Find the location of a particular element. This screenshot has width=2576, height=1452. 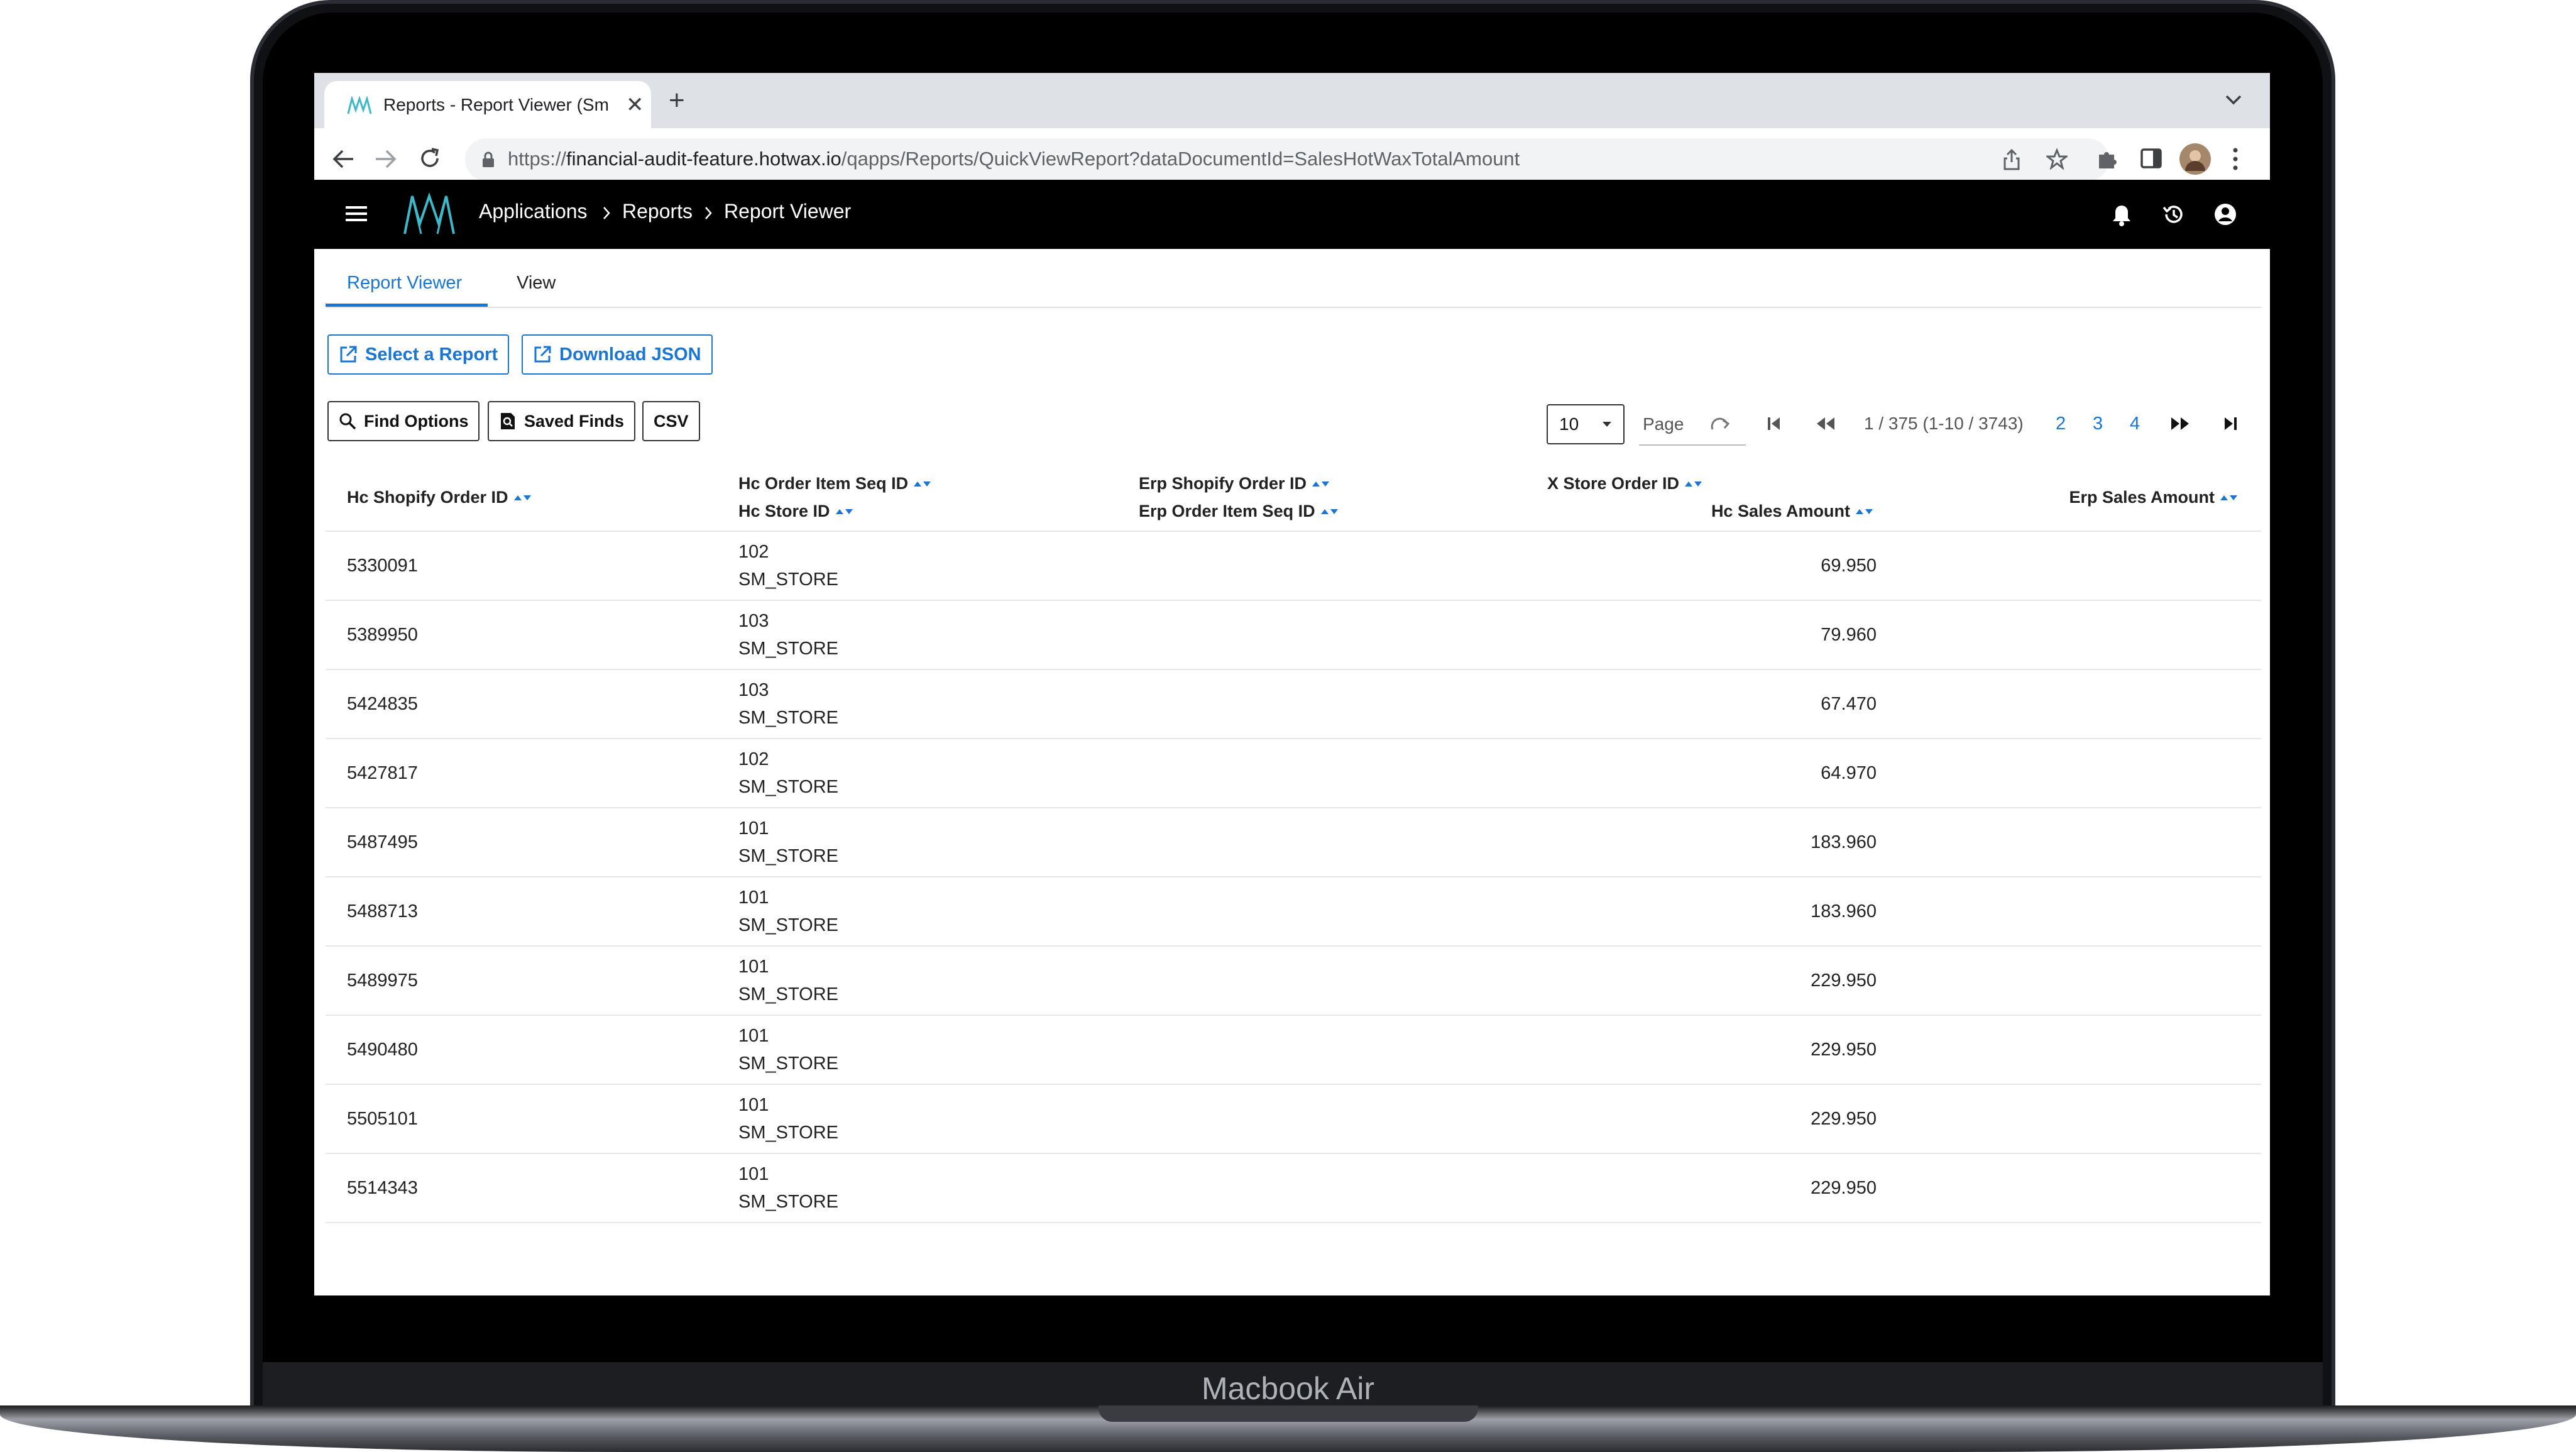

column-header-label: Hc Sales Amount is located at coordinates (1780, 511).